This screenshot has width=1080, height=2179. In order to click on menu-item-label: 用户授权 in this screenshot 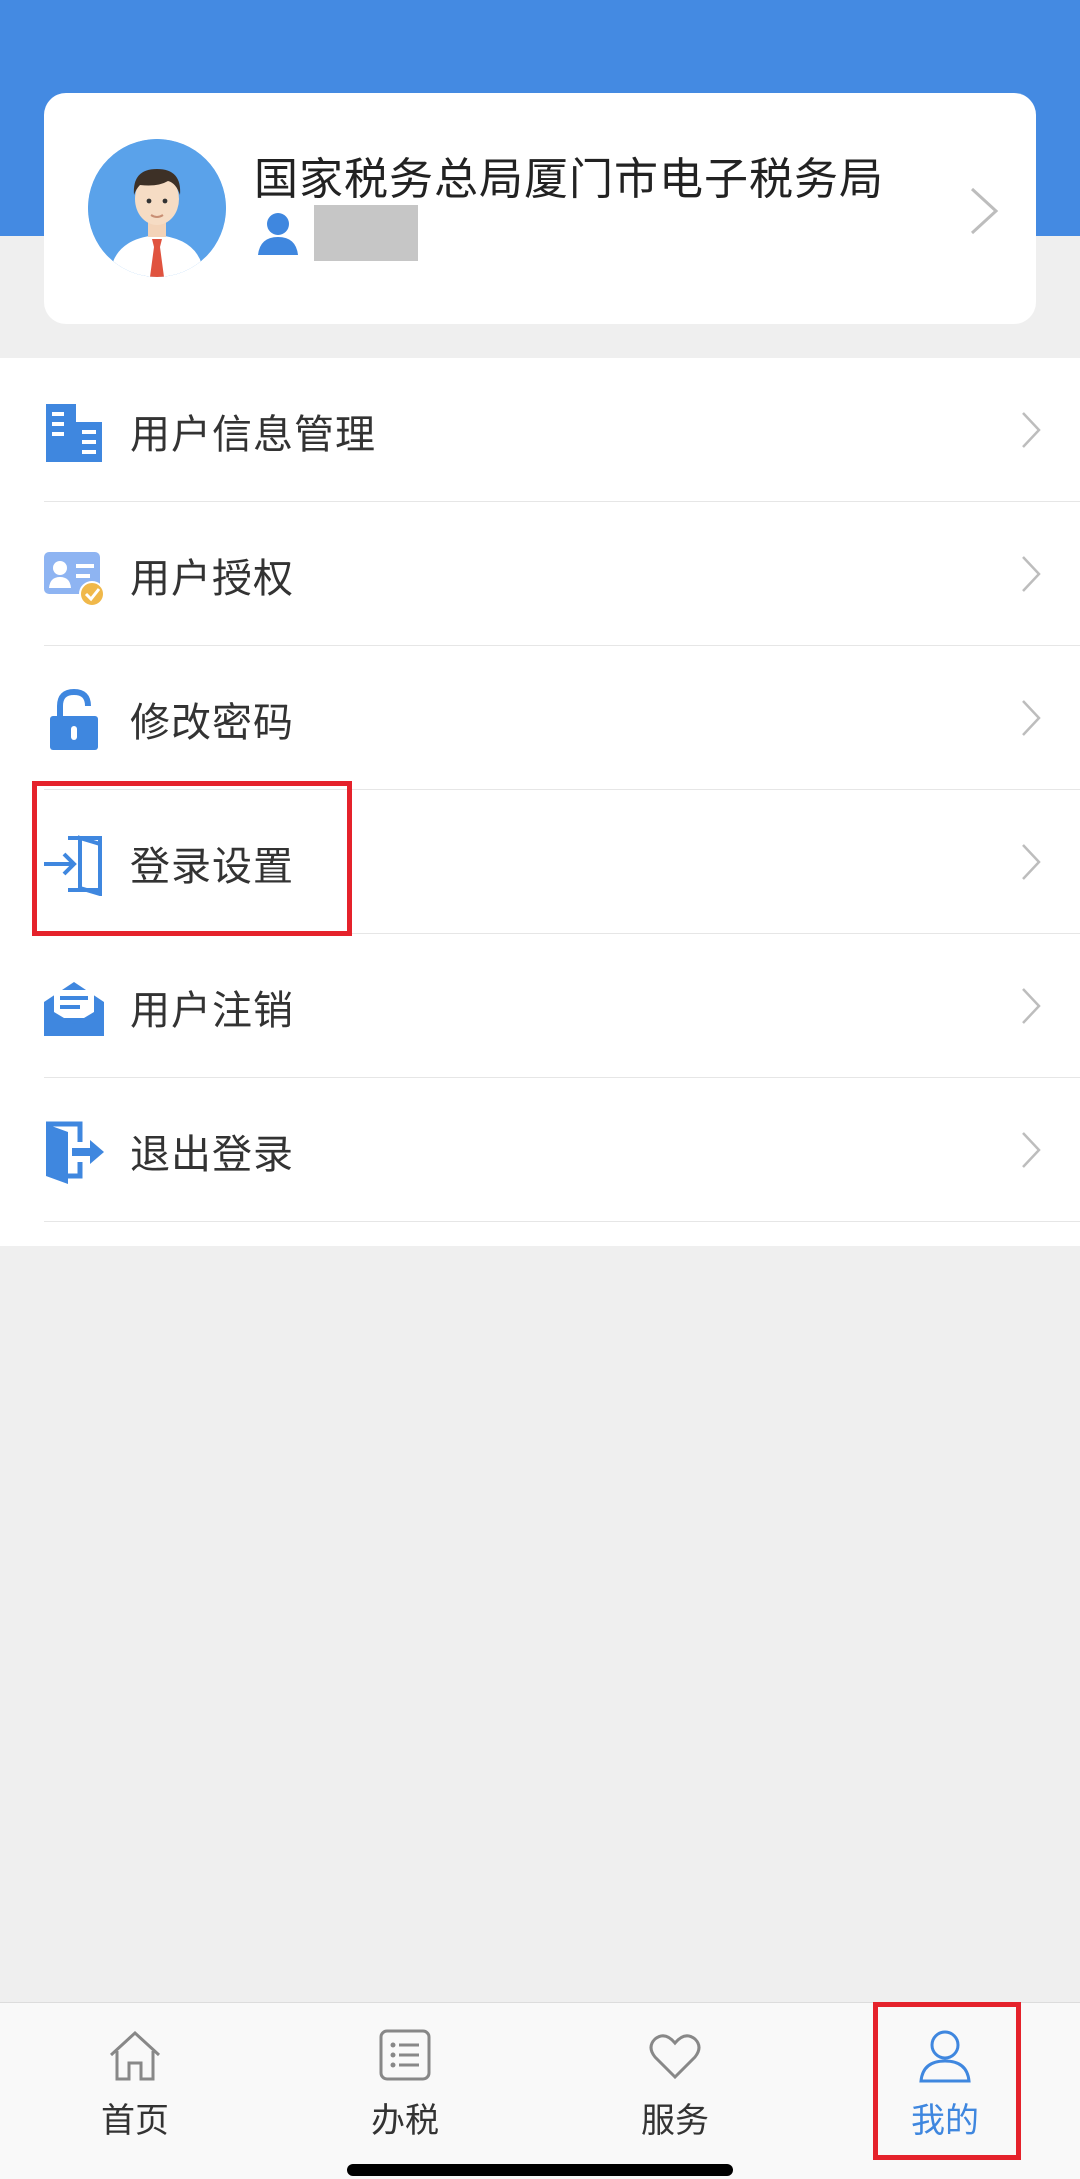, I will do `click(212, 579)`.